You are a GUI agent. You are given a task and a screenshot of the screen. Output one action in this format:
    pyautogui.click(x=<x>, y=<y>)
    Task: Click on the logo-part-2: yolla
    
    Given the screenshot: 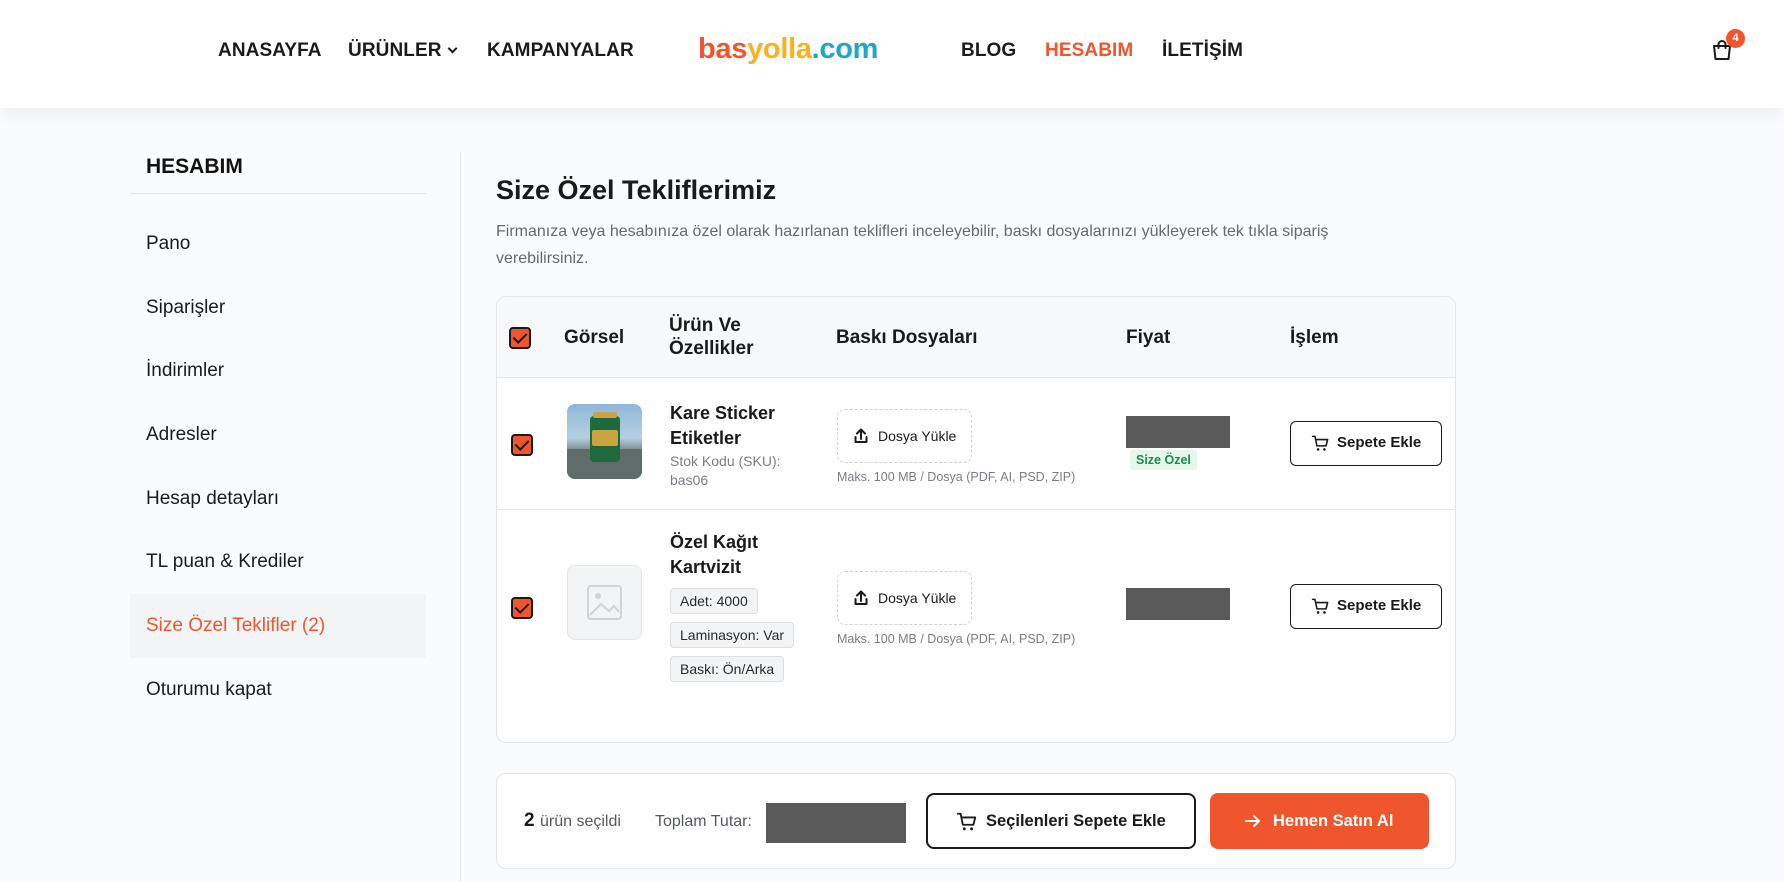 What is the action you would take?
    pyautogui.click(x=779, y=49)
    